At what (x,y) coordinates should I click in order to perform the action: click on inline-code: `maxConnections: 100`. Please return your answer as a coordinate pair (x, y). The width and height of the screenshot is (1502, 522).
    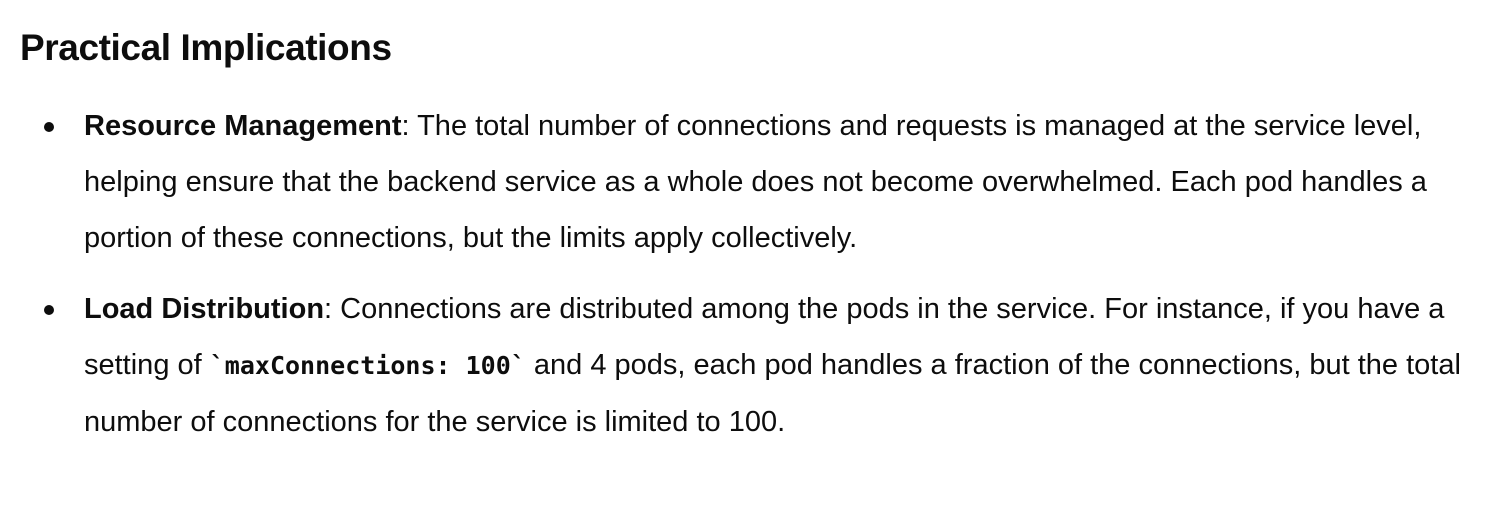
    Looking at the image, I should click on (367, 365).